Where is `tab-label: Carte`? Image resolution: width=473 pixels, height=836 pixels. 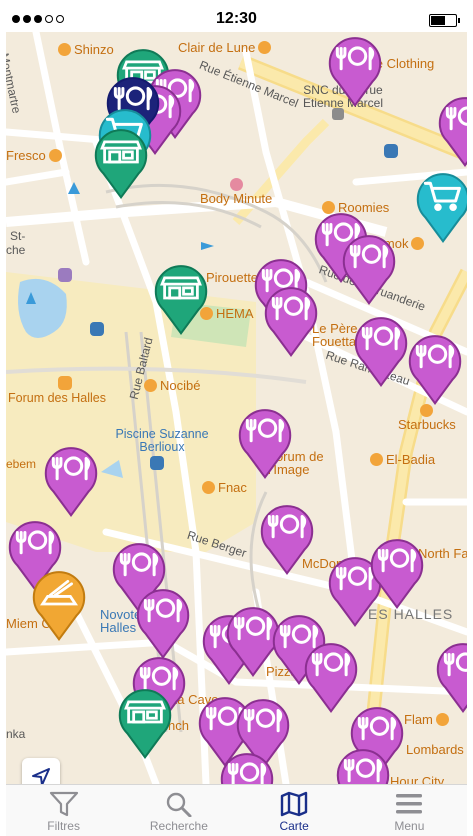
tab-label: Carte is located at coordinates (294, 826).